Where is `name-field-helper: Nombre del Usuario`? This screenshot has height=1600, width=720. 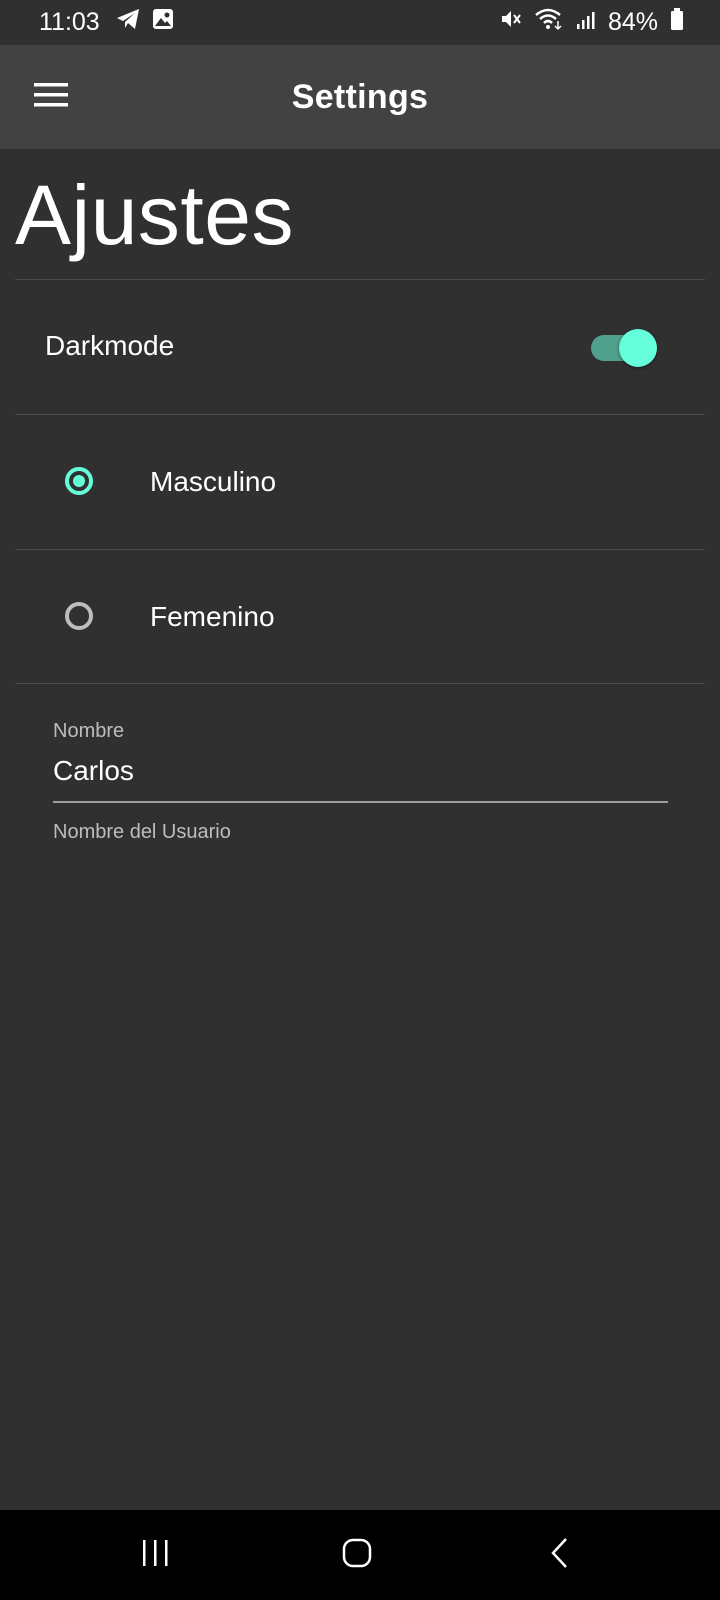 name-field-helper: Nombre del Usuario is located at coordinates (142, 832).